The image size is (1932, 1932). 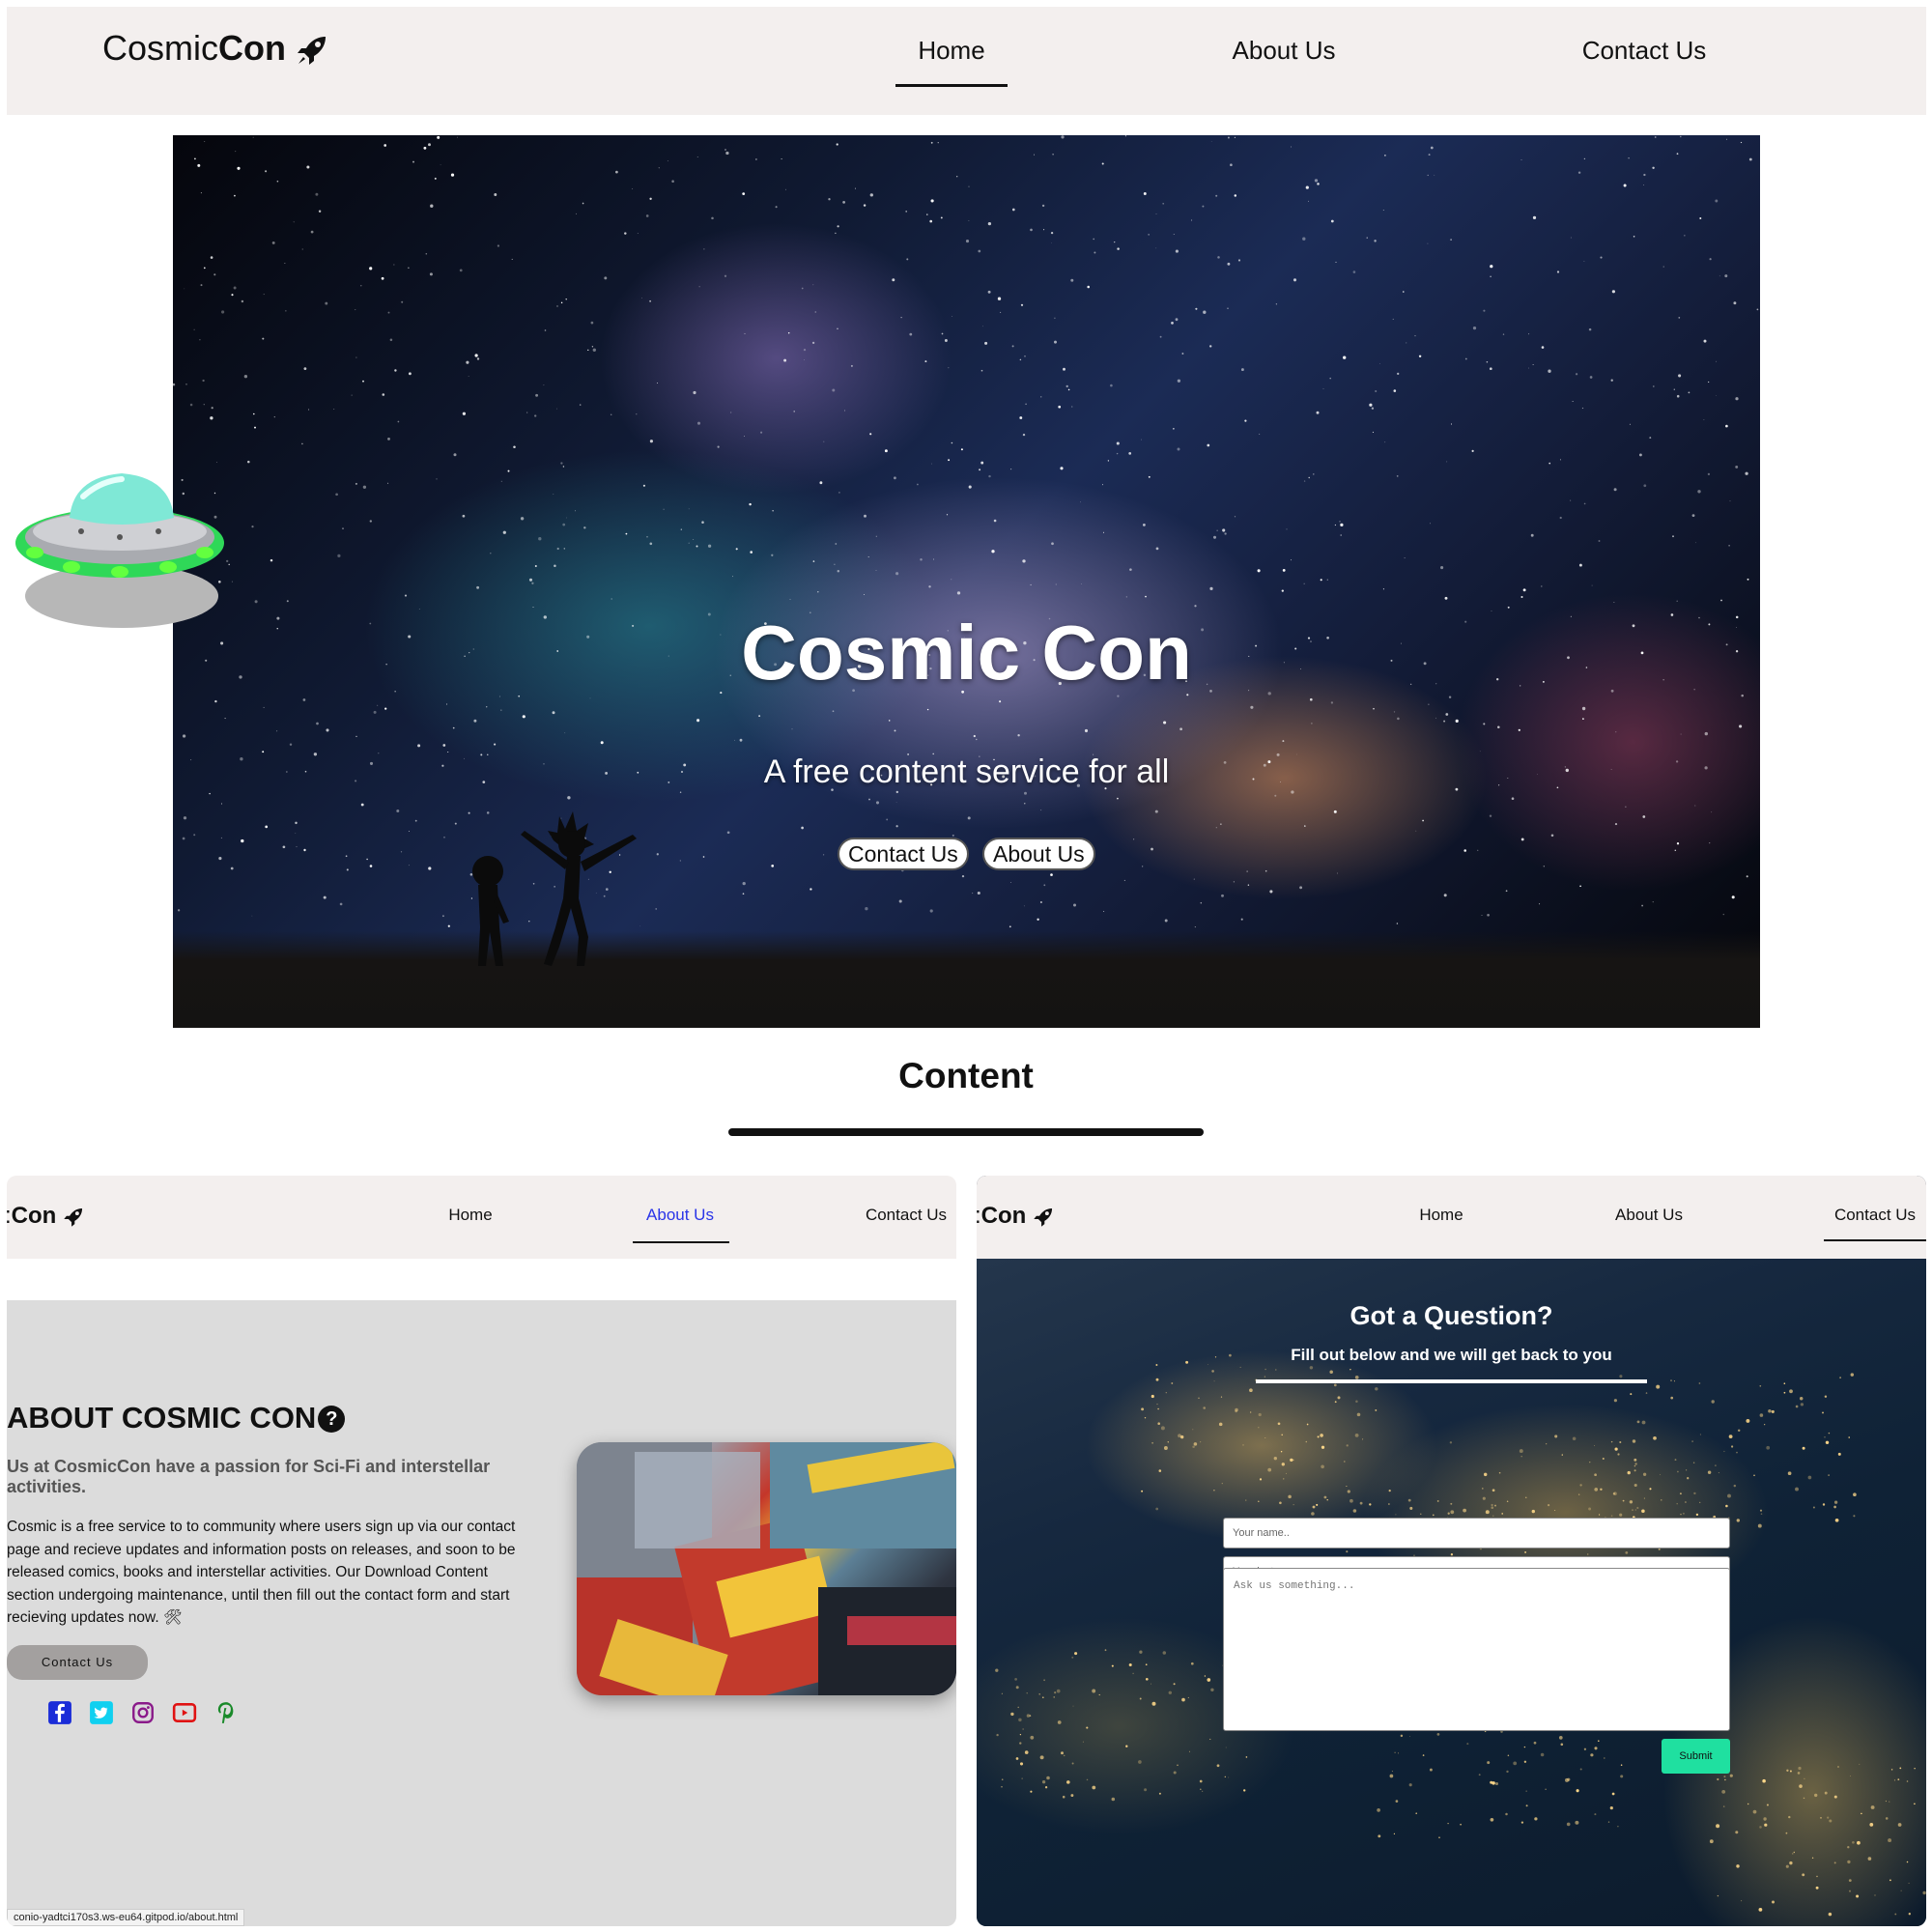 What do you see at coordinates (903, 854) in the screenshot?
I see `hero-contact-button: Contact Us` at bounding box center [903, 854].